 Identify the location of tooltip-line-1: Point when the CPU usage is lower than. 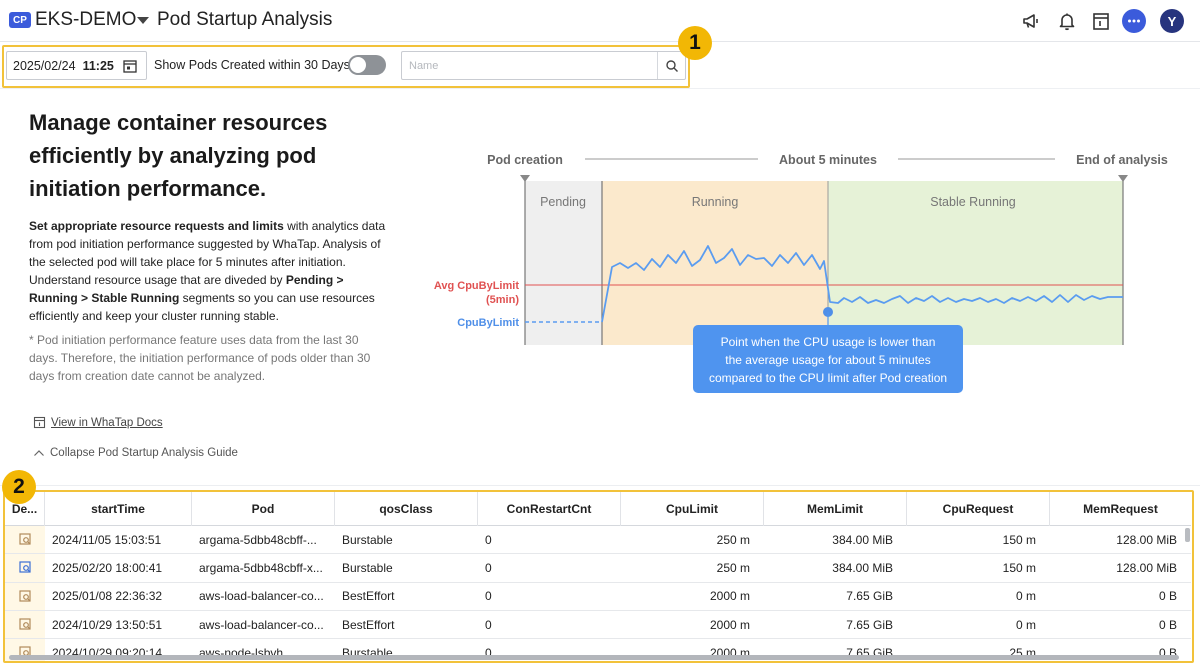
(828, 342).